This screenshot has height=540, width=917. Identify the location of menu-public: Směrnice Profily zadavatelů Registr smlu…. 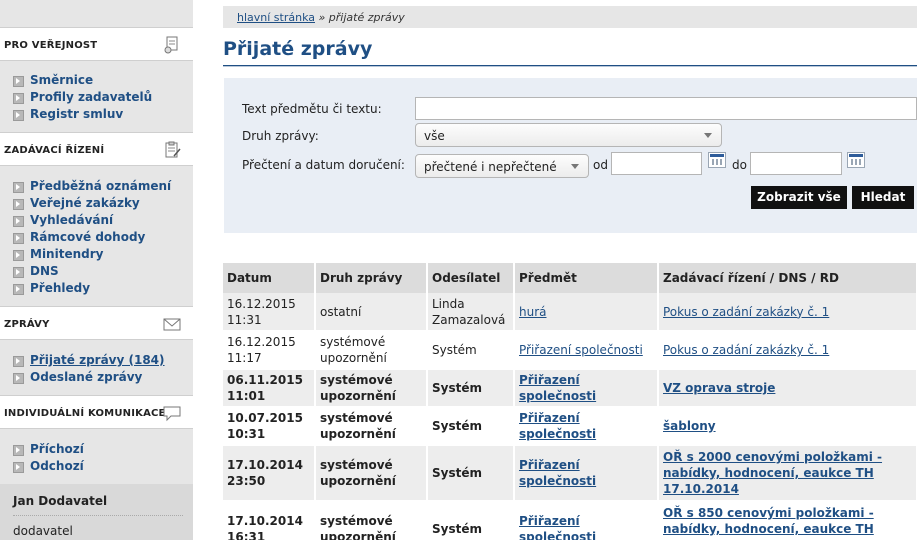
(96, 97).